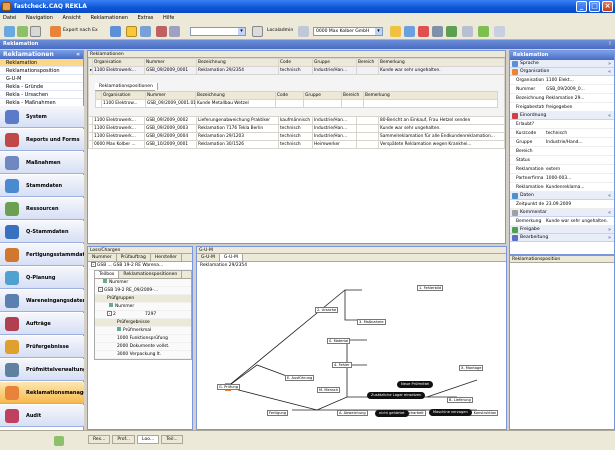  Describe the element at coordinates (467, 31) in the screenshot. I see `mail-icon` at that location.